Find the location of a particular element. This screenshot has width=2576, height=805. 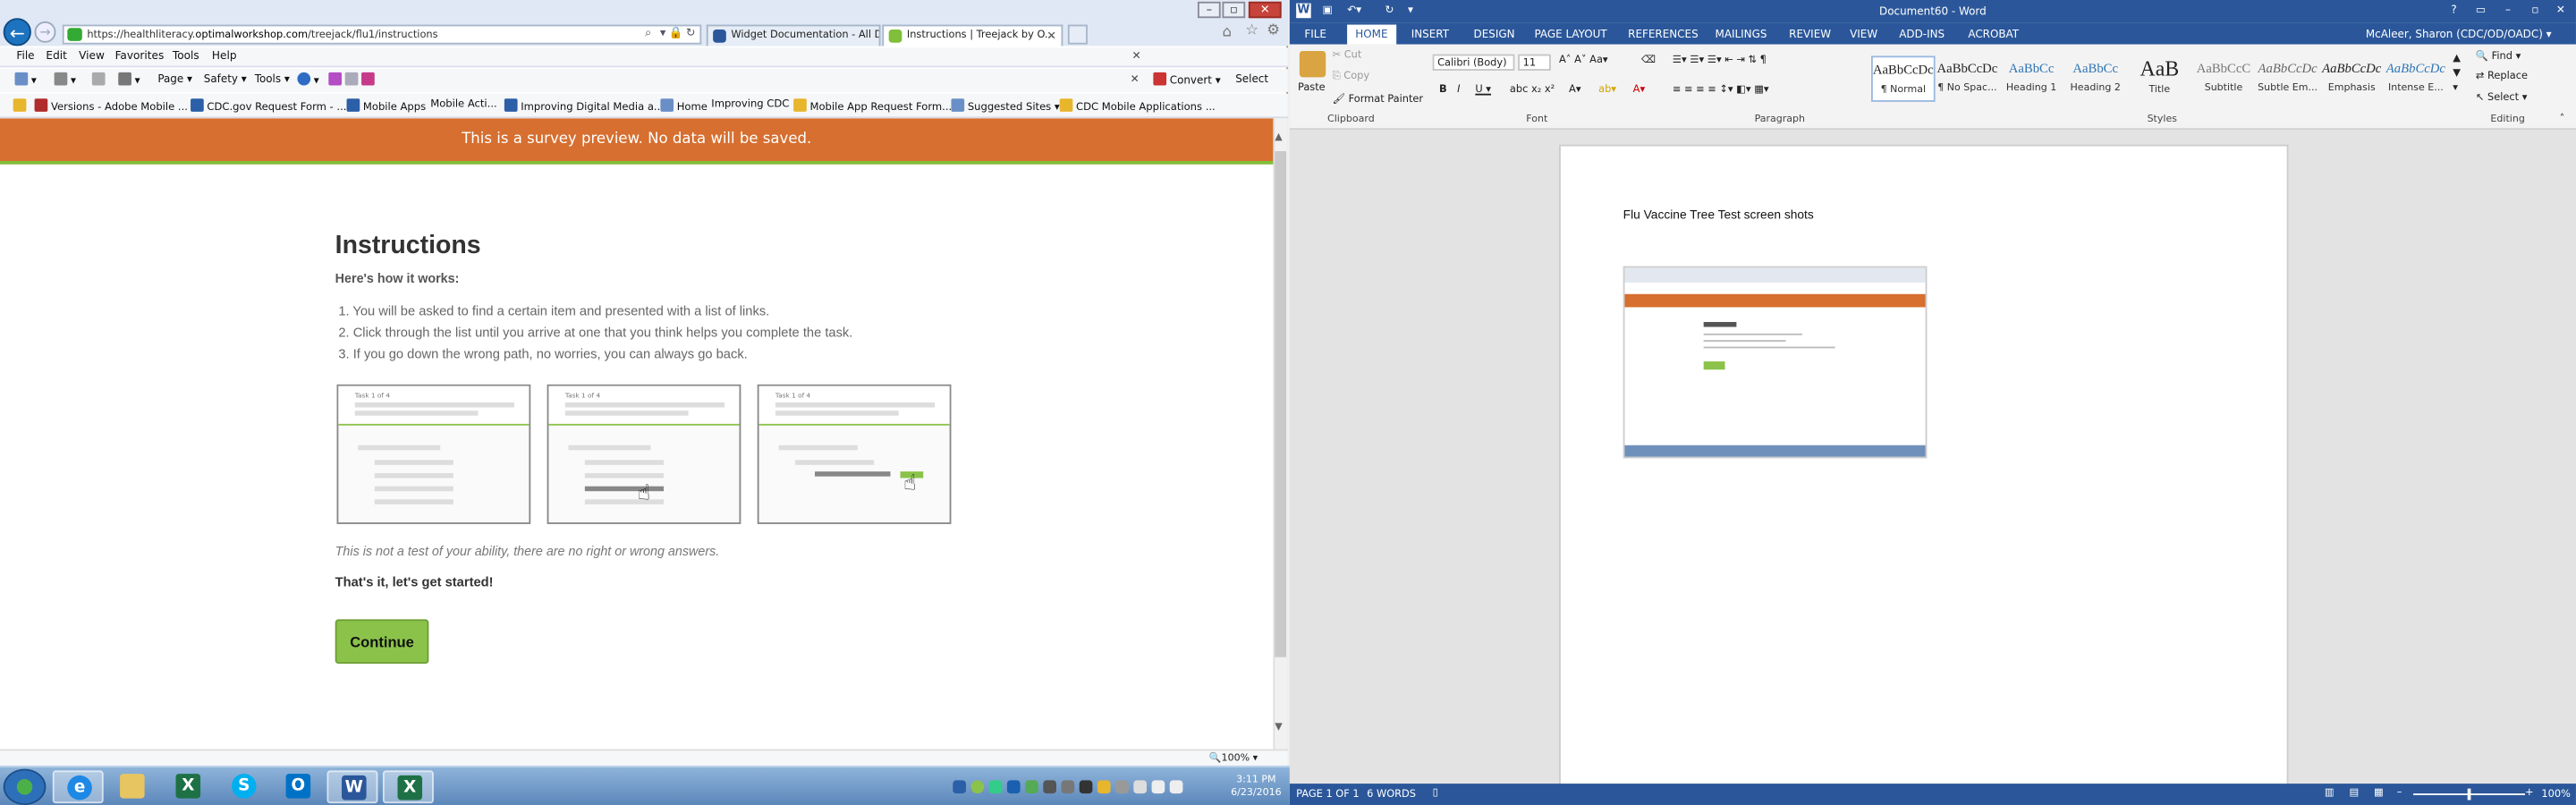

menu-file: File is located at coordinates (25, 56).